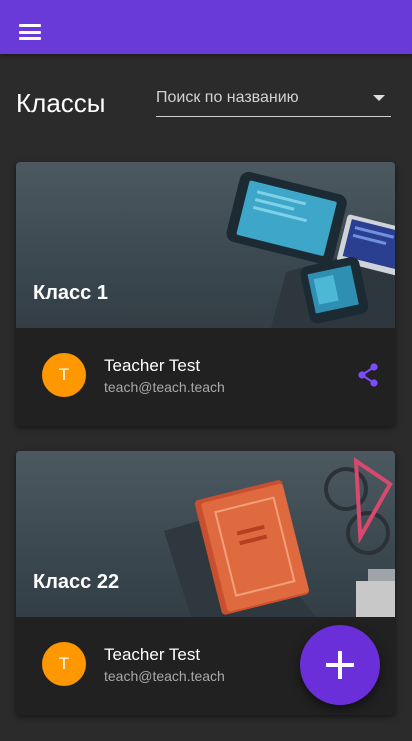 The height and width of the screenshot is (741, 412). I want to click on class-card-footer: T Teacher Test teach@teach.teach, so click(205, 377).